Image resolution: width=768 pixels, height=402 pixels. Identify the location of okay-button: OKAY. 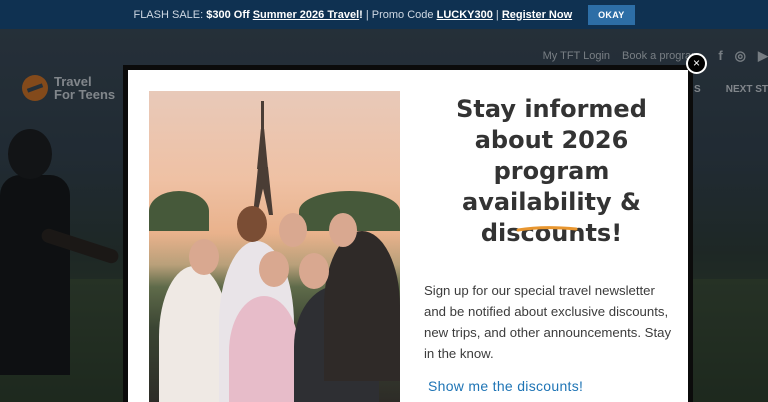
(611, 14).